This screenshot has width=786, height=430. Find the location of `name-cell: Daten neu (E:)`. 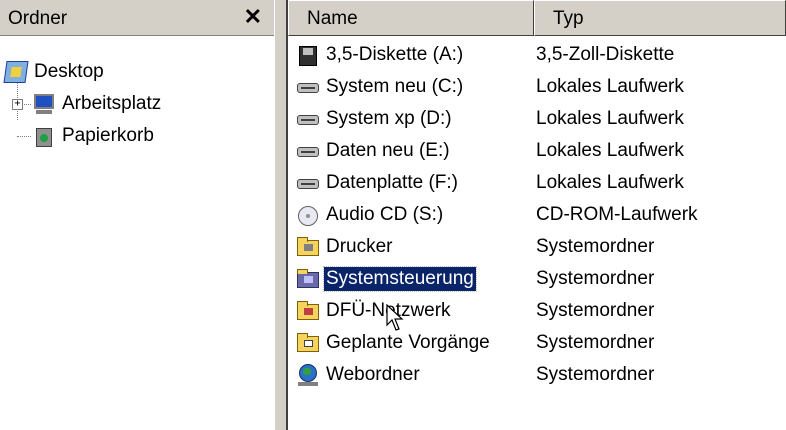

name-cell: Daten neu (E:) is located at coordinates (374, 151).